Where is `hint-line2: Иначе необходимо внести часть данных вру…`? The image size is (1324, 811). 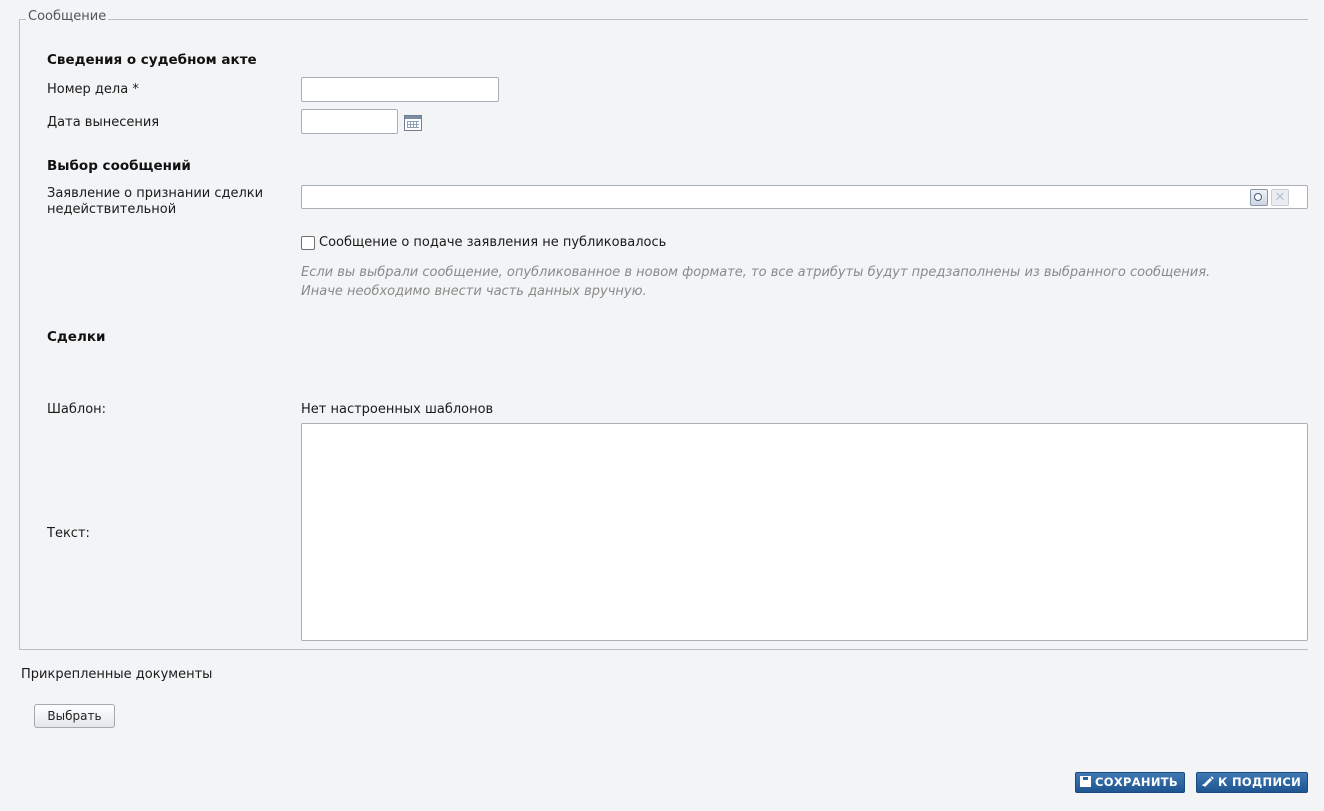
hint-line2: Иначе необходимо внести часть данных вру… is located at coordinates (474, 291).